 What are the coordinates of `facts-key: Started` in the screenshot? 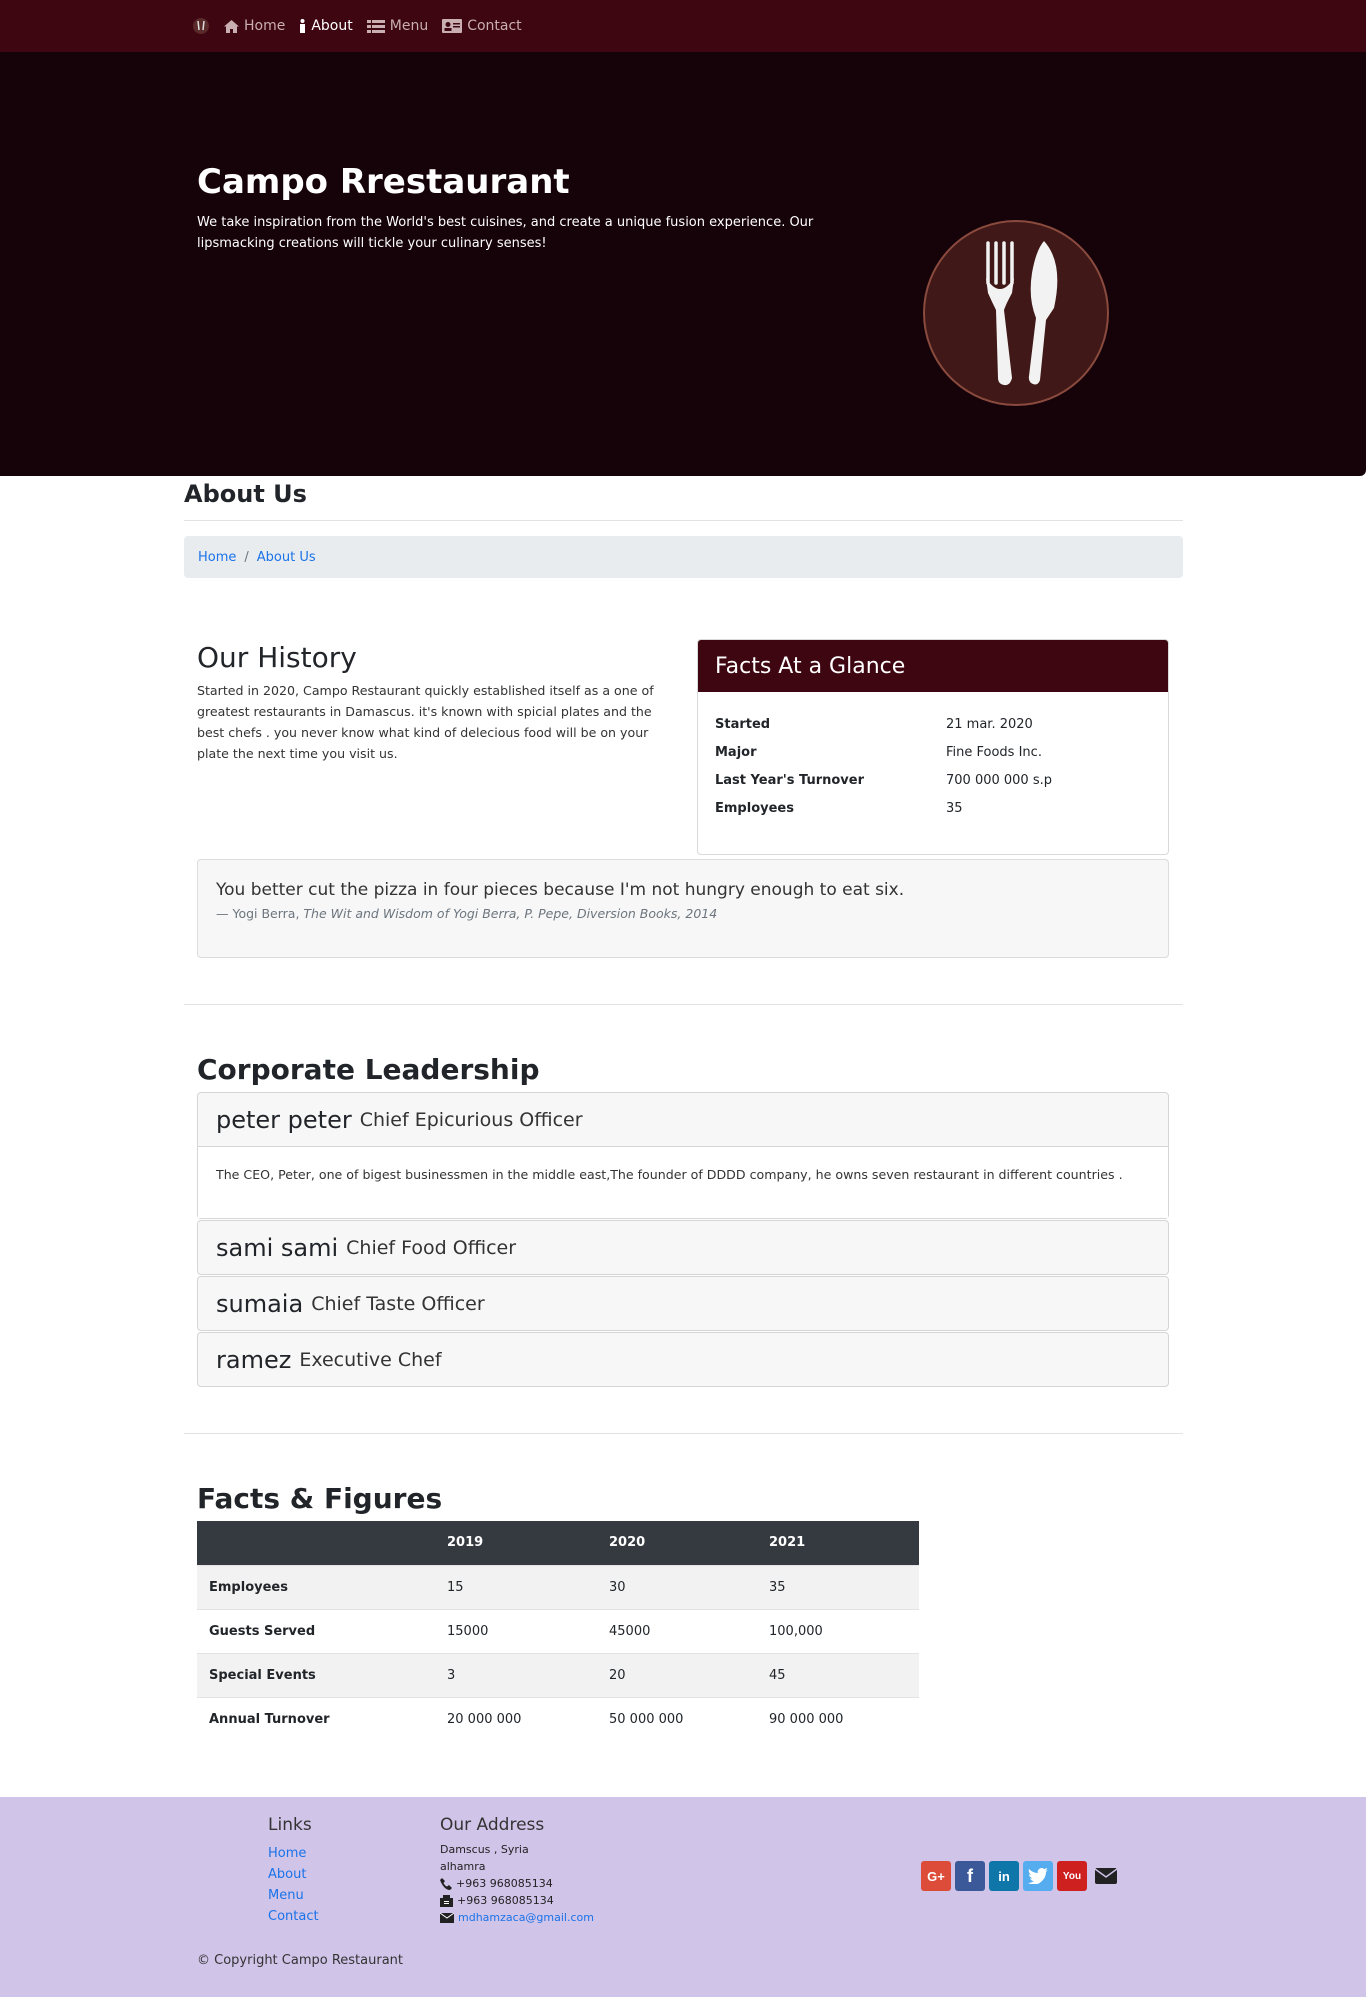 It's located at (743, 724).